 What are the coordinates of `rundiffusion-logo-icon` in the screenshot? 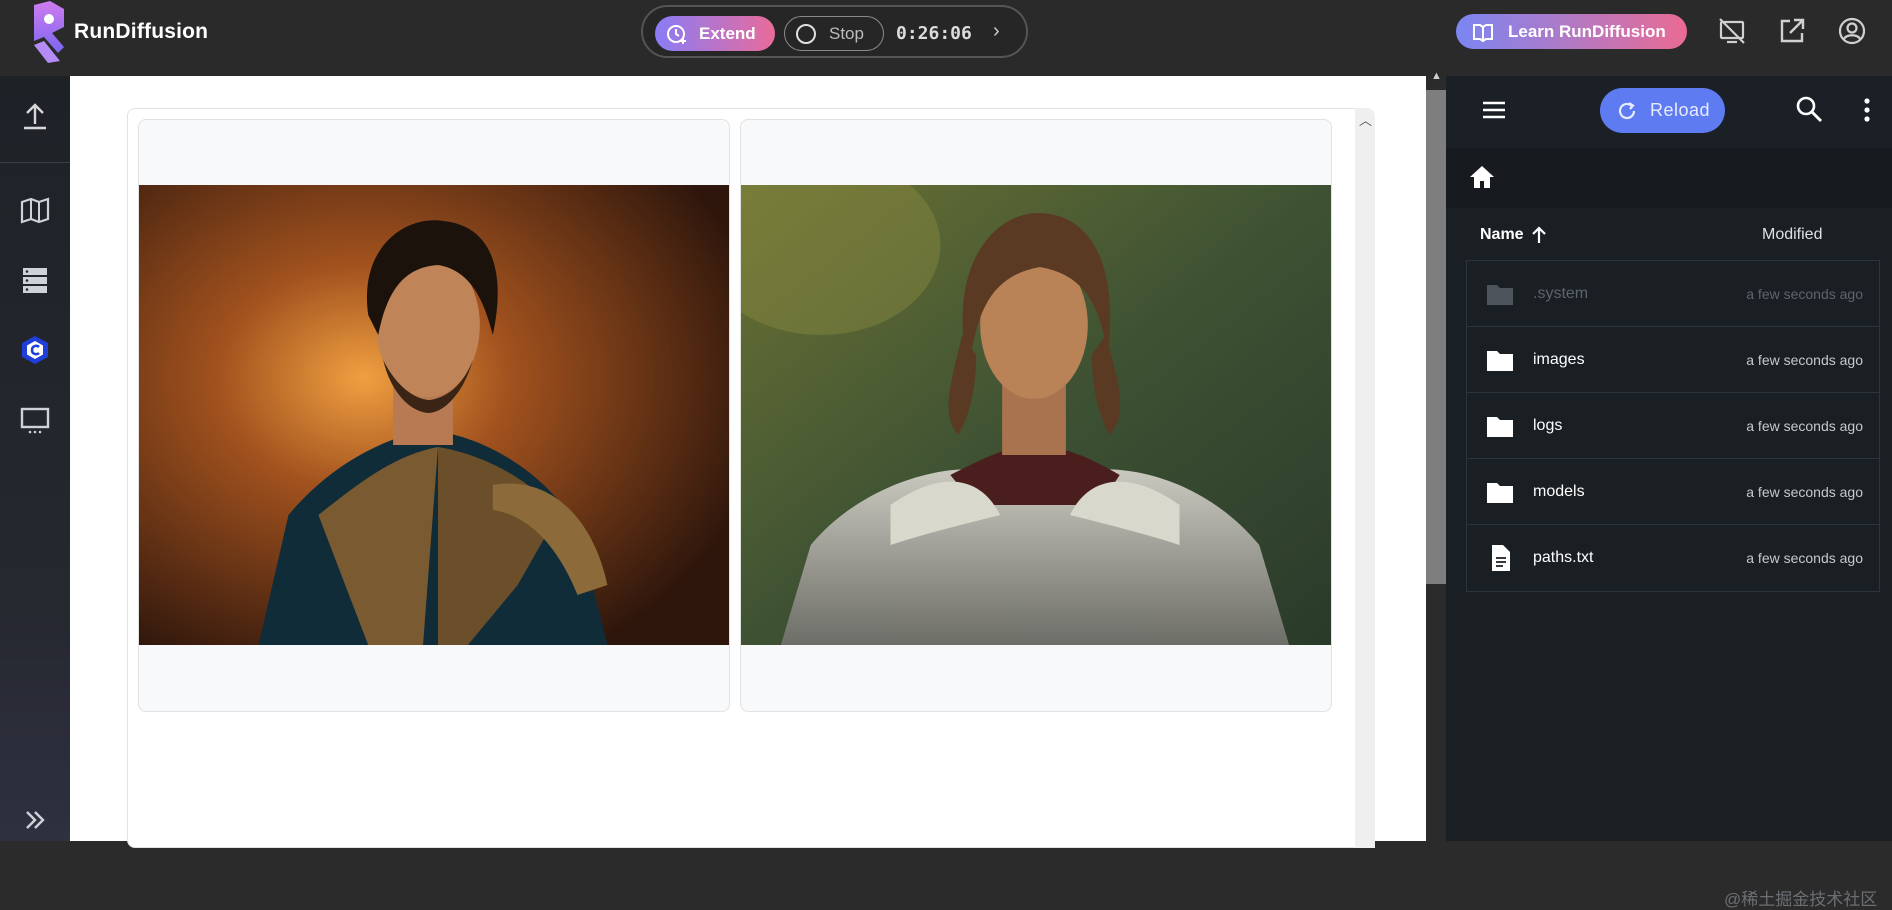 It's located at (49, 32).